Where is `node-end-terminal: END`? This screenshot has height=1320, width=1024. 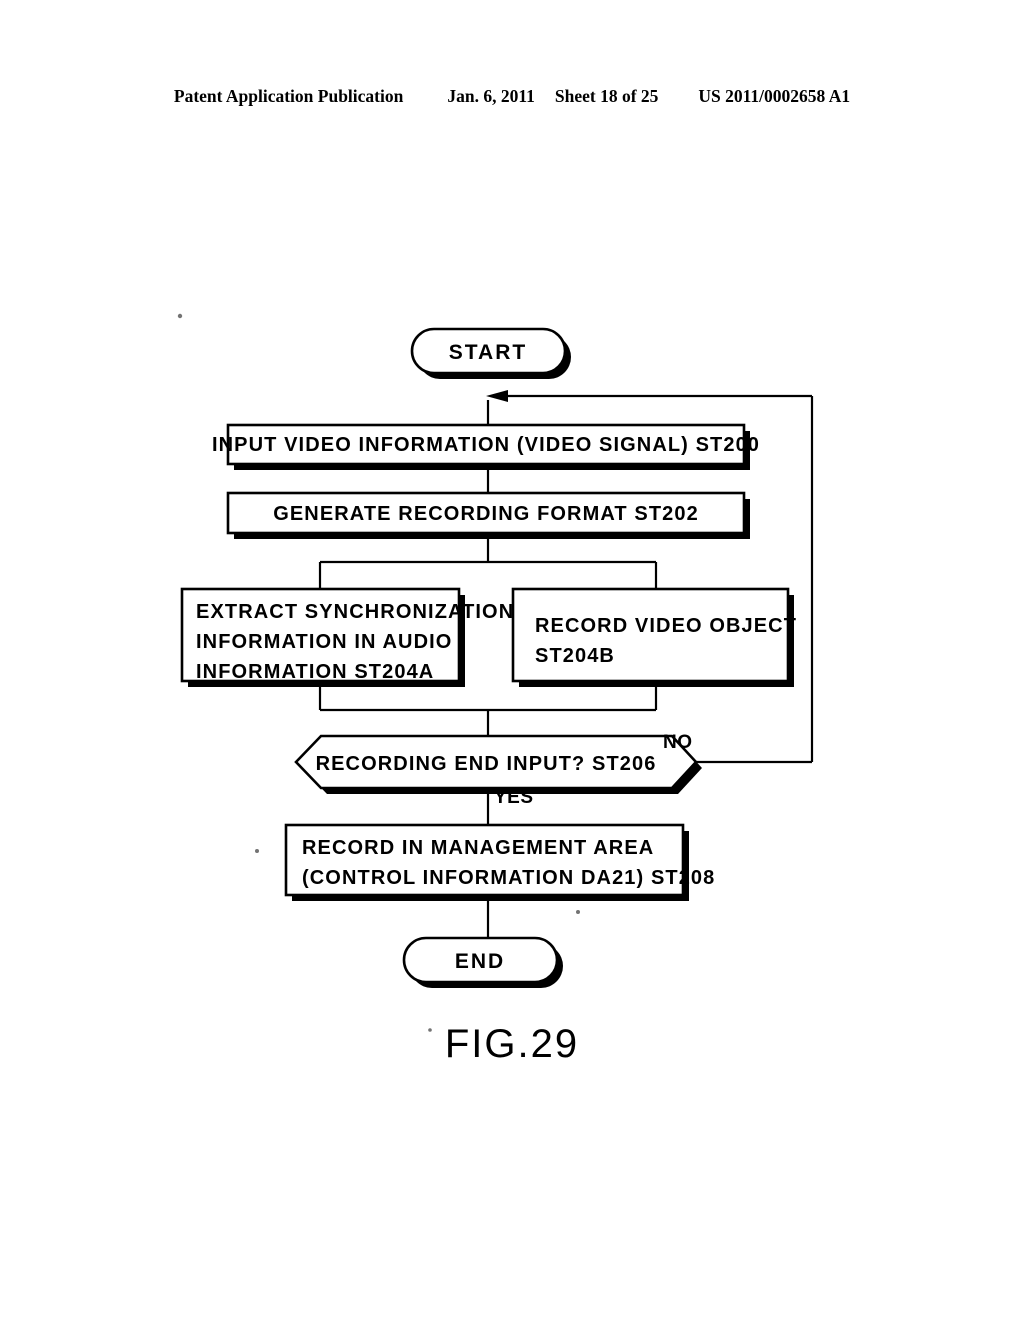
node-end-terminal: END is located at coordinates (482, 962).